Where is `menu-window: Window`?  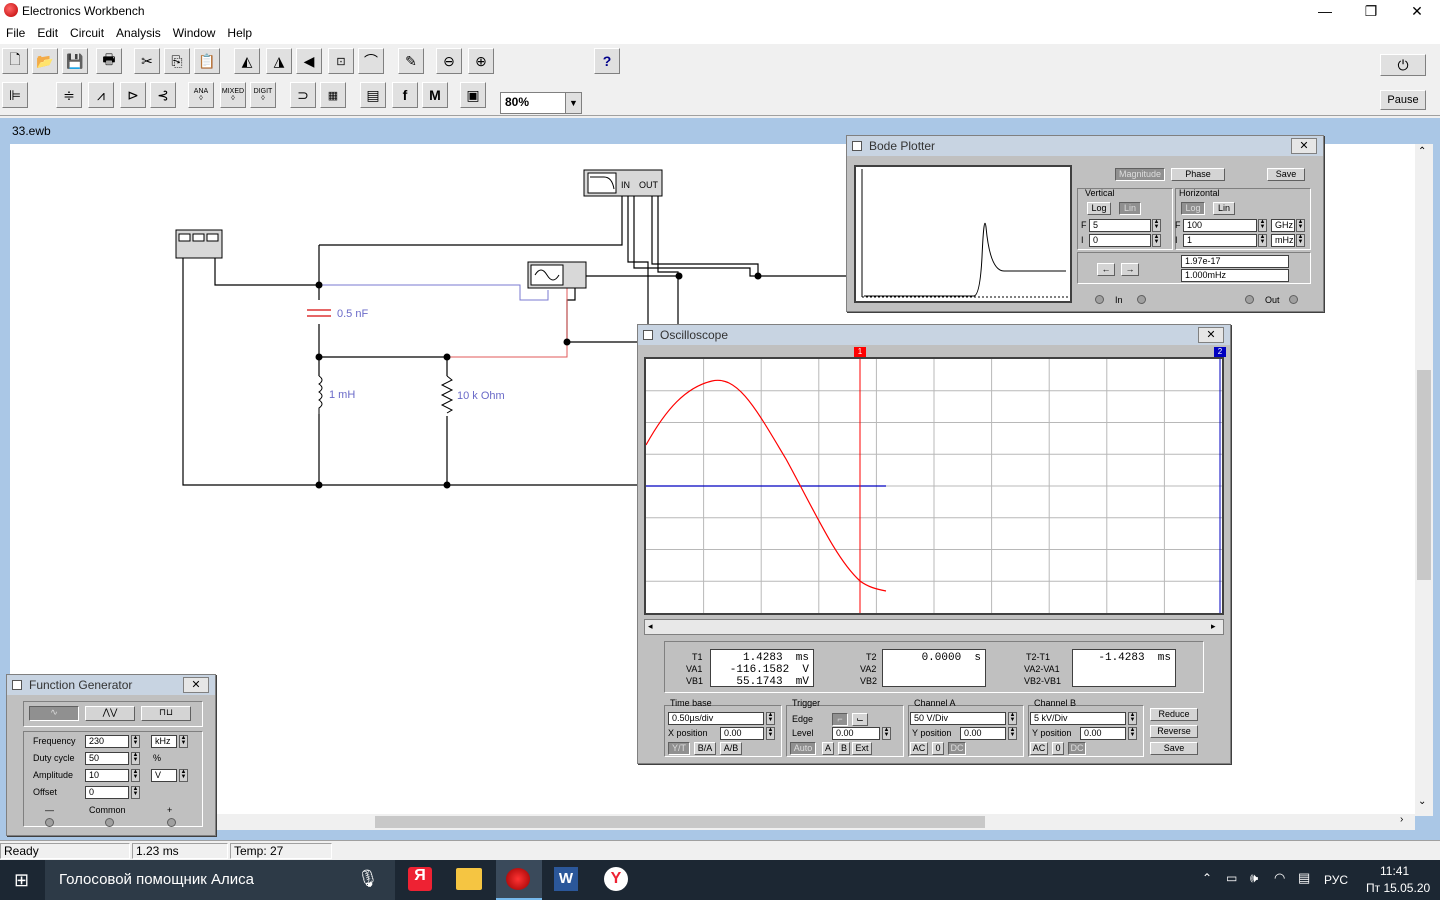
menu-window: Window is located at coordinates (194, 32).